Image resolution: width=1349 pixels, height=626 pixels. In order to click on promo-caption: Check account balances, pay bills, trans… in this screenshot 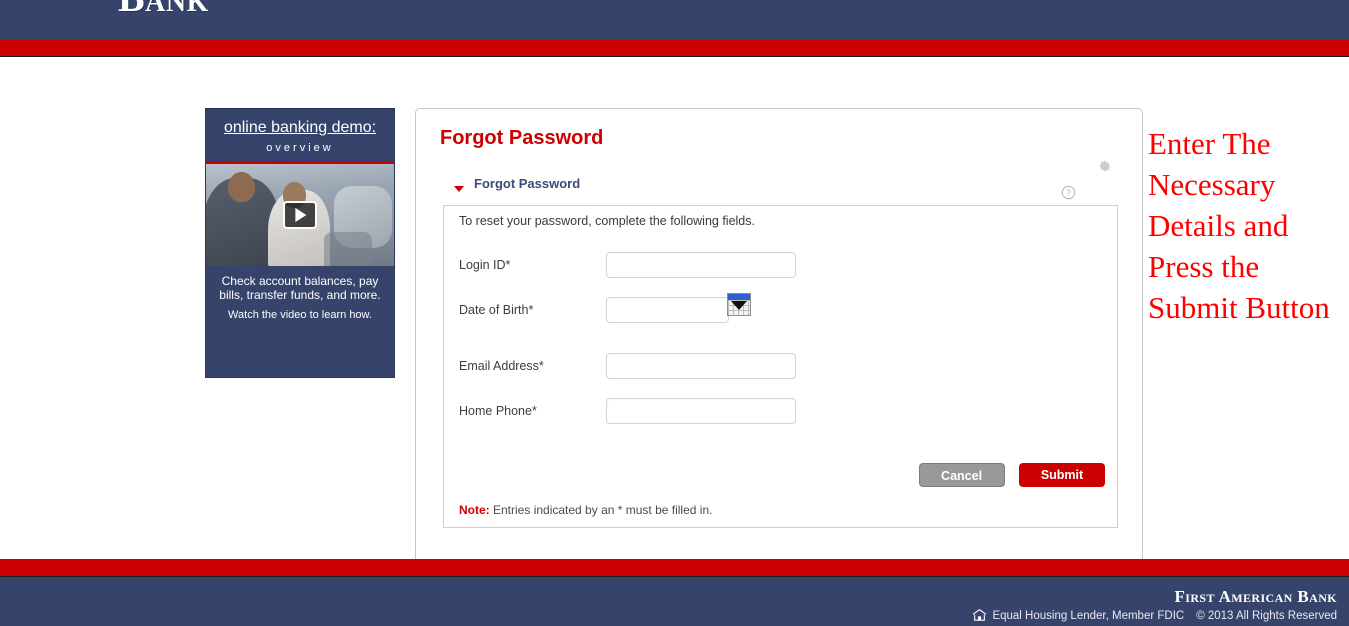, I will do `click(300, 288)`.